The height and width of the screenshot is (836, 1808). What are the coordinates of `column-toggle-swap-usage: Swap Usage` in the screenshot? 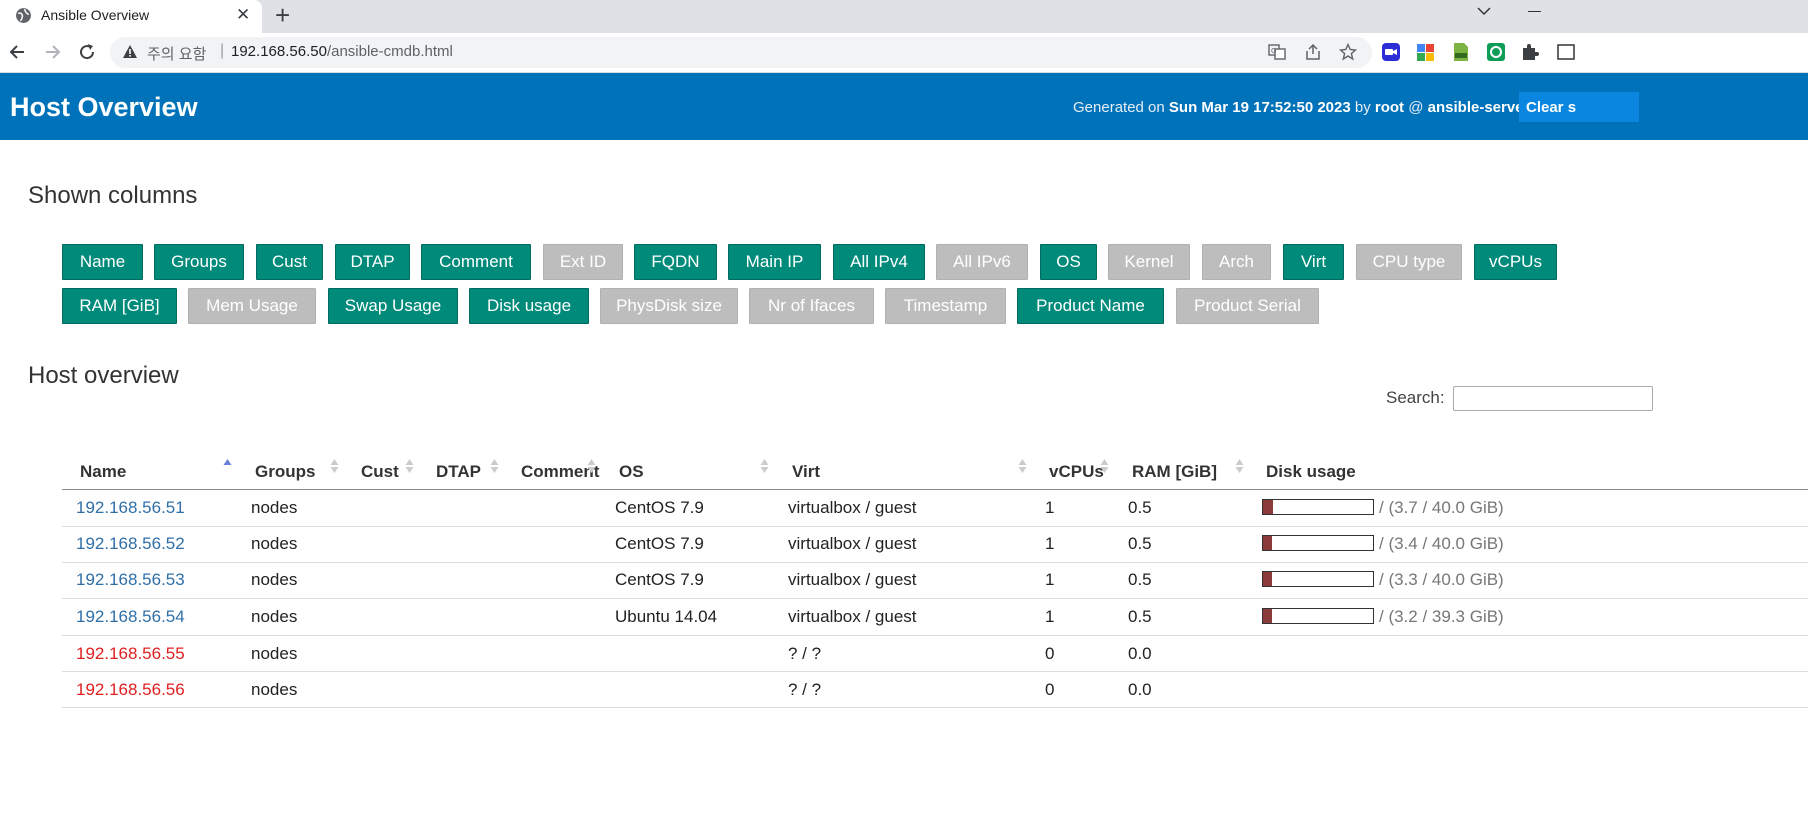 It's located at (393, 306).